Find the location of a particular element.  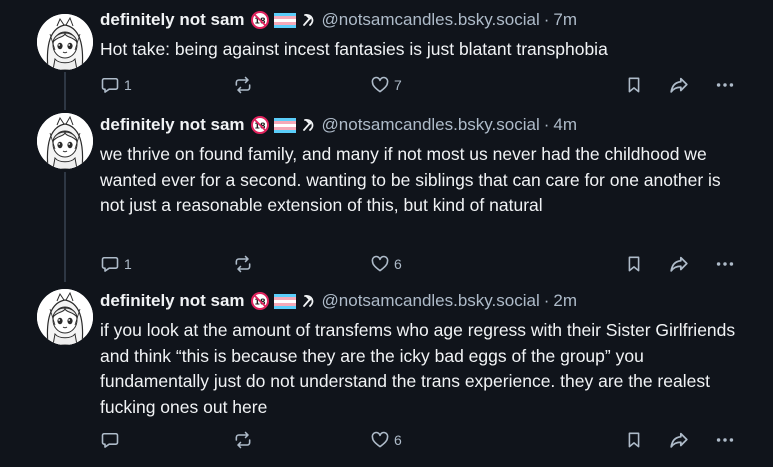

reply-button is located at coordinates (112, 440).